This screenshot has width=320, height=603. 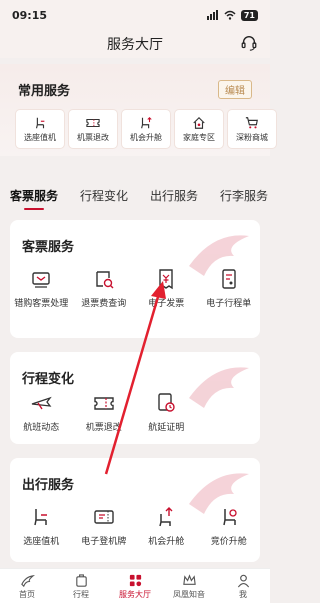 What do you see at coordinates (48, 379) in the screenshot?
I see `itinerary-change-title: 行程变化` at bounding box center [48, 379].